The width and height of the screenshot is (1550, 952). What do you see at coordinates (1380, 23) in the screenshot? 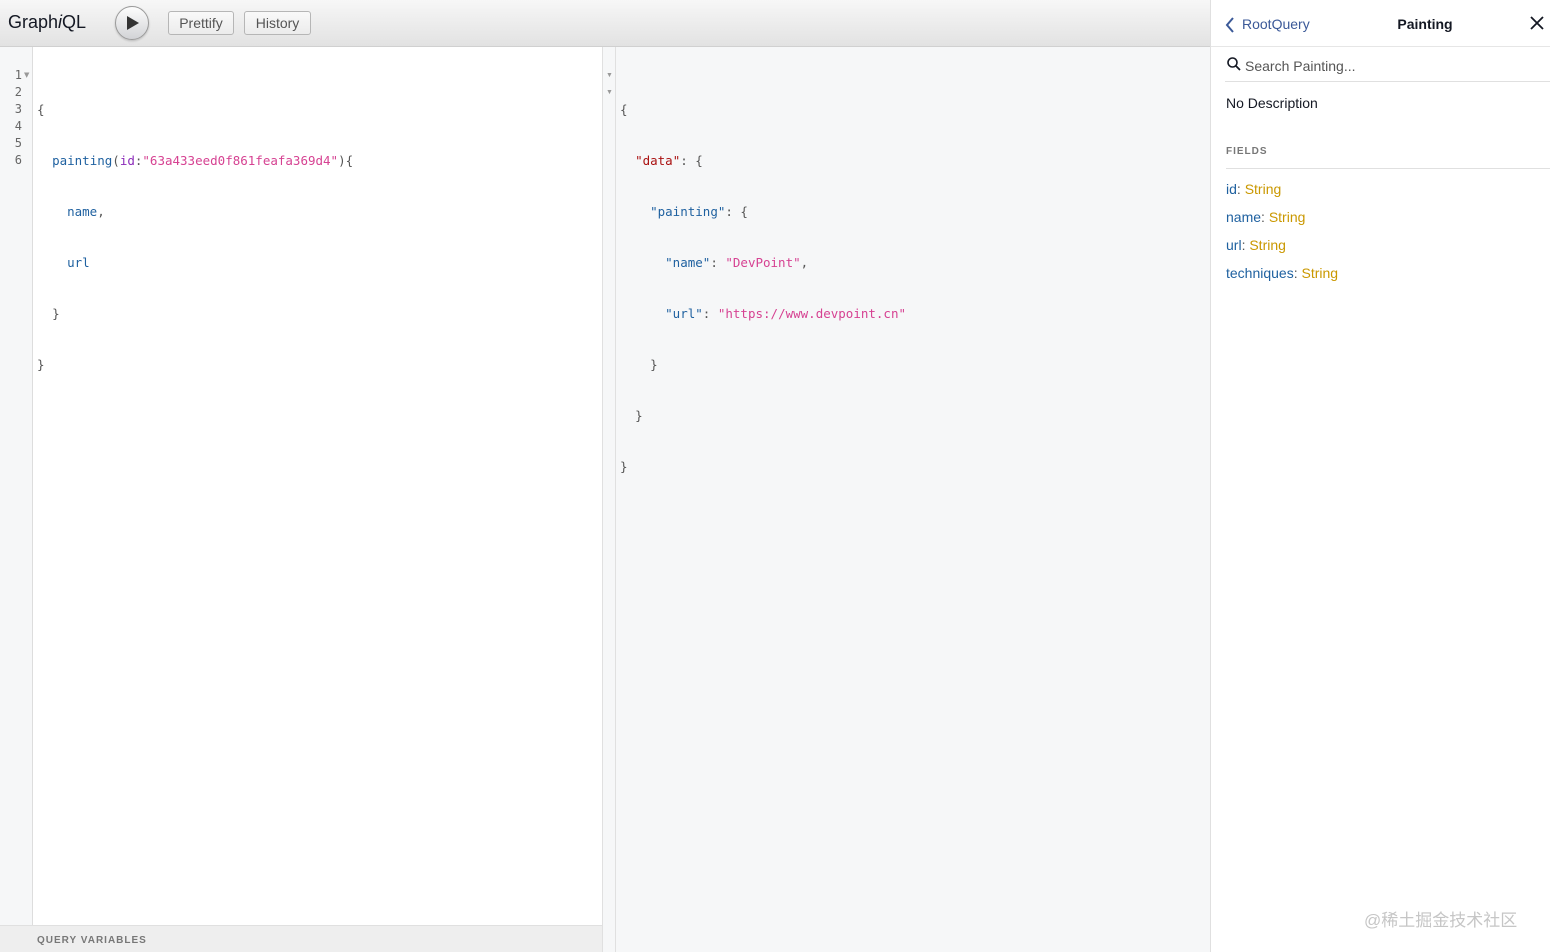
I see `docs-header: RootQuery Painting` at bounding box center [1380, 23].